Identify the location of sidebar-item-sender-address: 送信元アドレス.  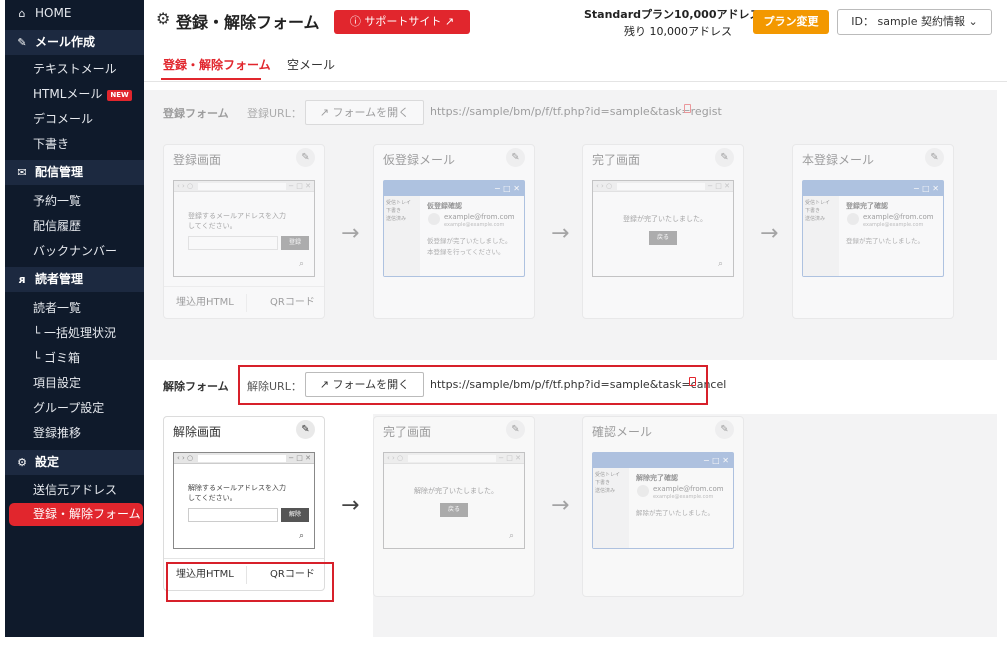
(74, 490).